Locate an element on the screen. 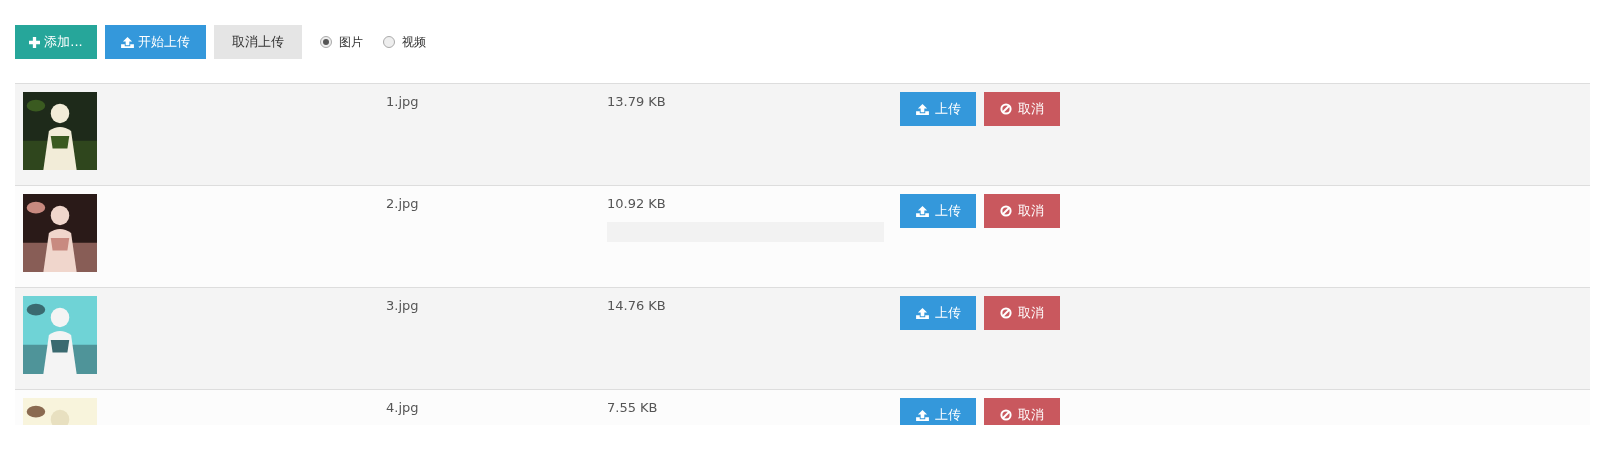  file-name: 1.jpg is located at coordinates (402, 101).